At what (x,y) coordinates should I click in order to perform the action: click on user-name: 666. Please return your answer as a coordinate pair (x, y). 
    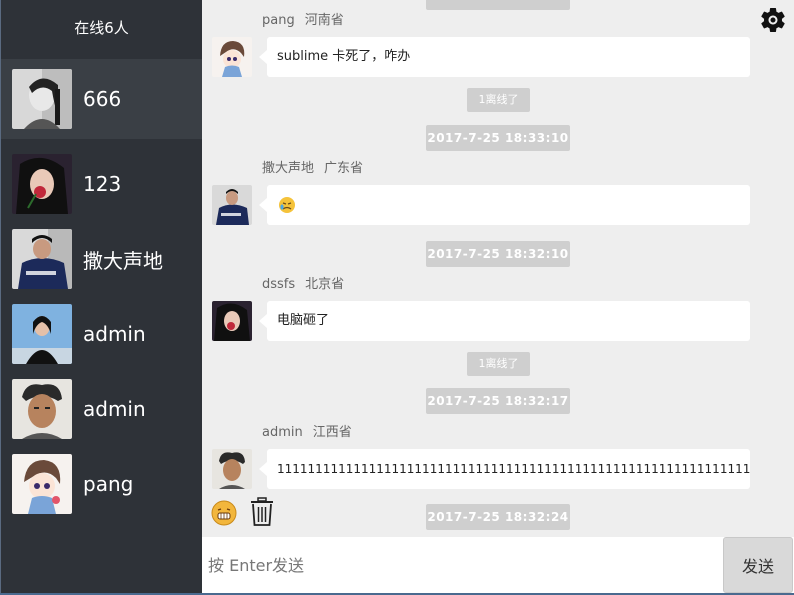
    Looking at the image, I should click on (102, 99).